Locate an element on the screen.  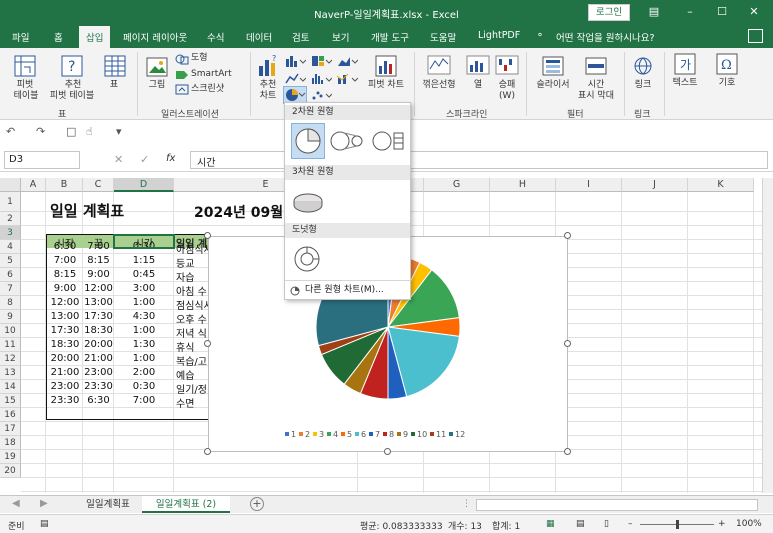
login-button: 로그인 is located at coordinates (609, 12).